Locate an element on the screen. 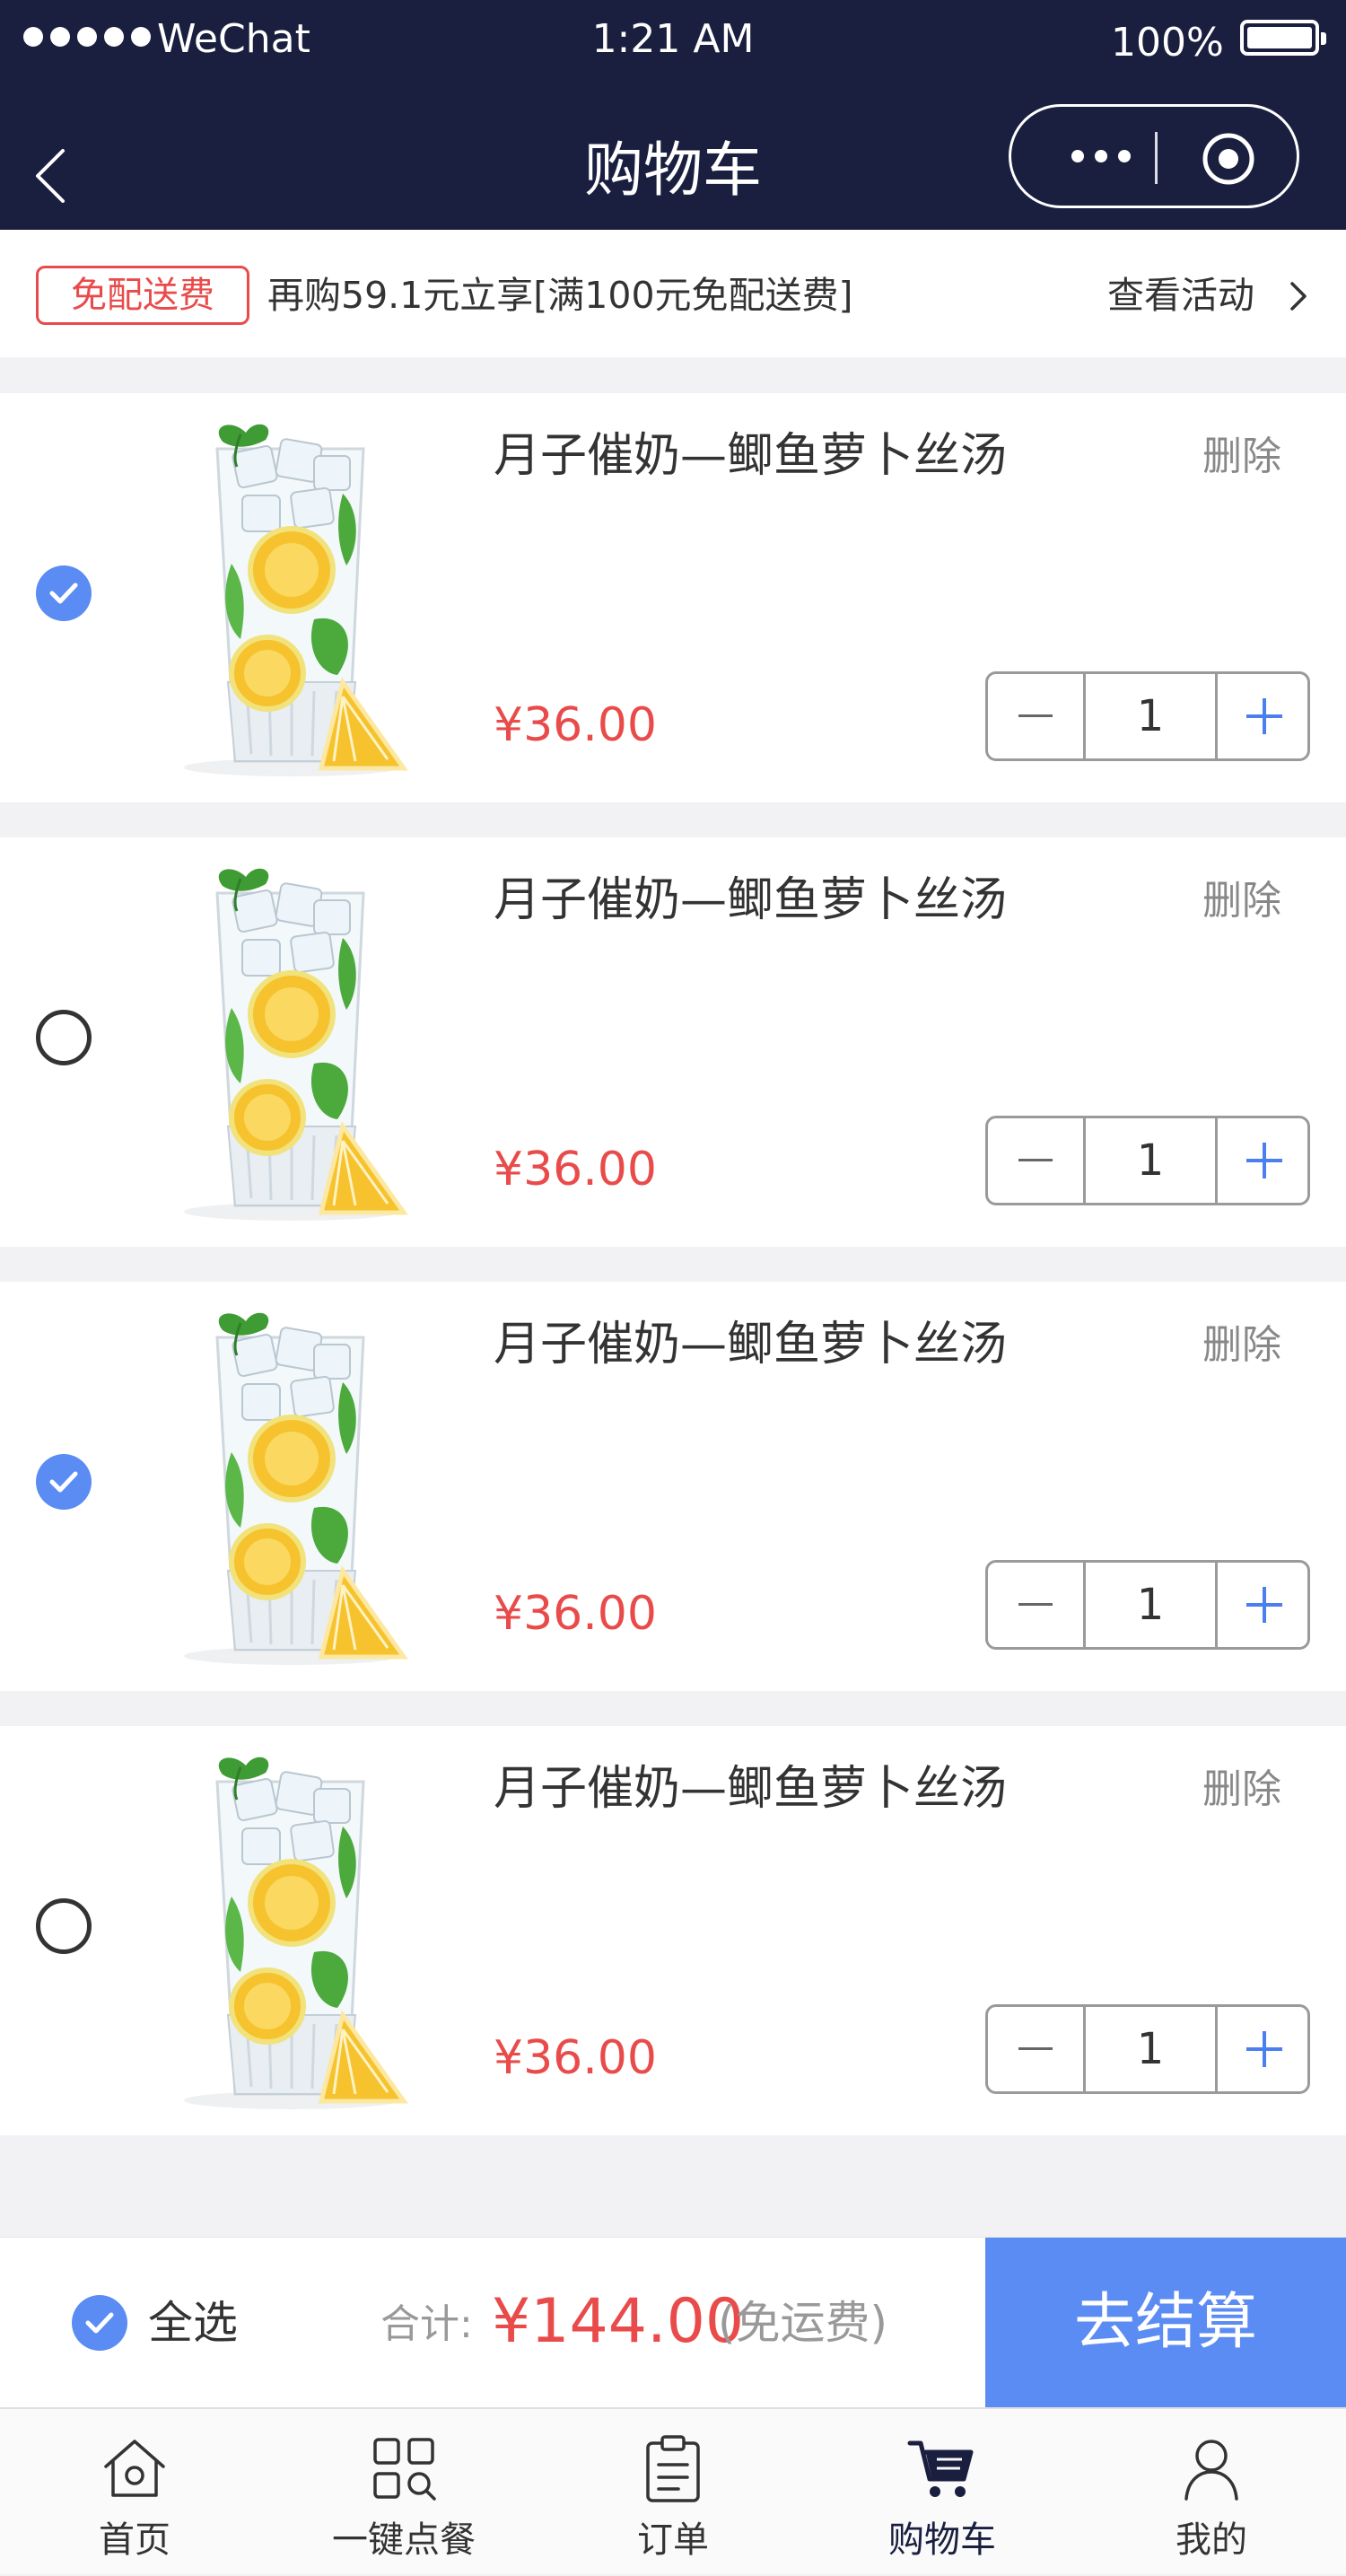 The image size is (1346, 2576). checkout-bar: 全选 合计: ¥144.00 (免运费) 去结算 is located at coordinates (673, 2322).